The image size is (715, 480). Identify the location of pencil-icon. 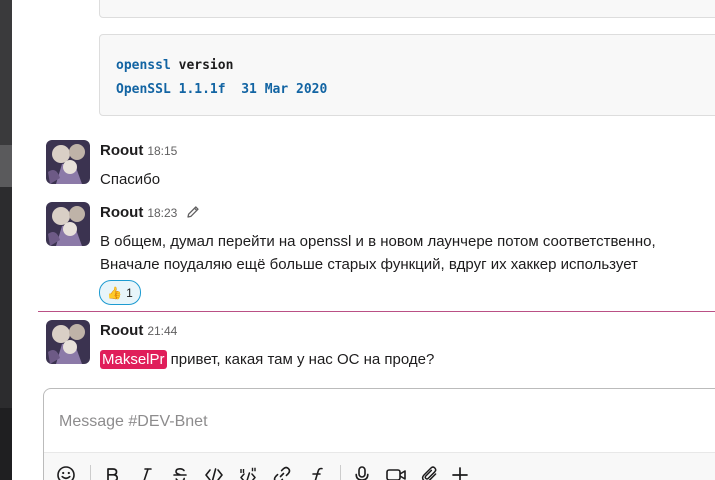
(193, 214).